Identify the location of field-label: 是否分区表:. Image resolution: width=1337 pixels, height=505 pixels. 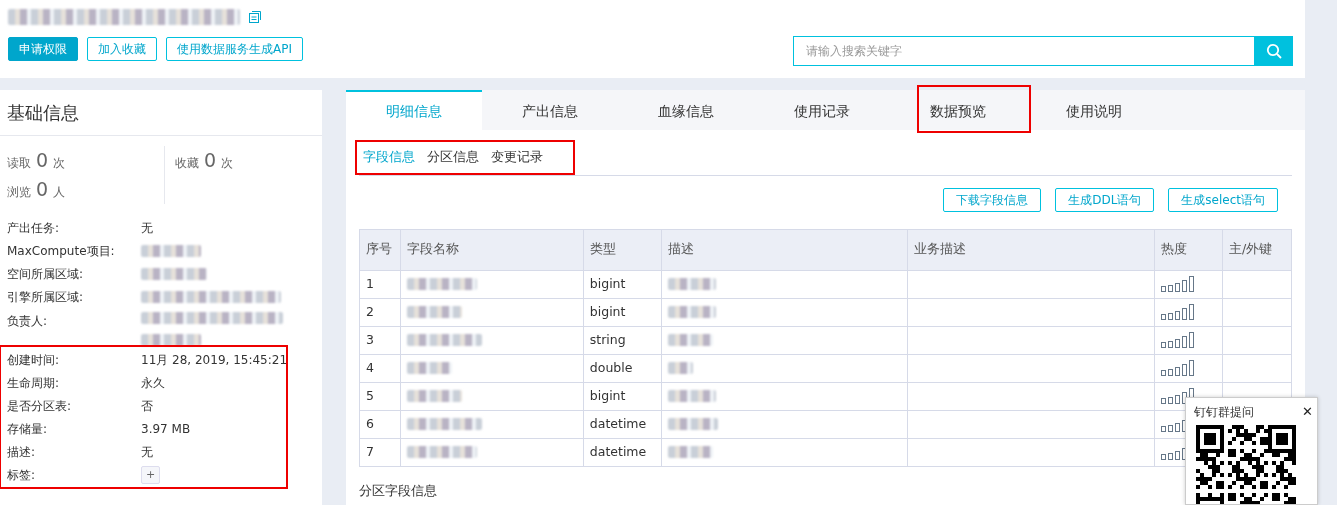
(40, 406).